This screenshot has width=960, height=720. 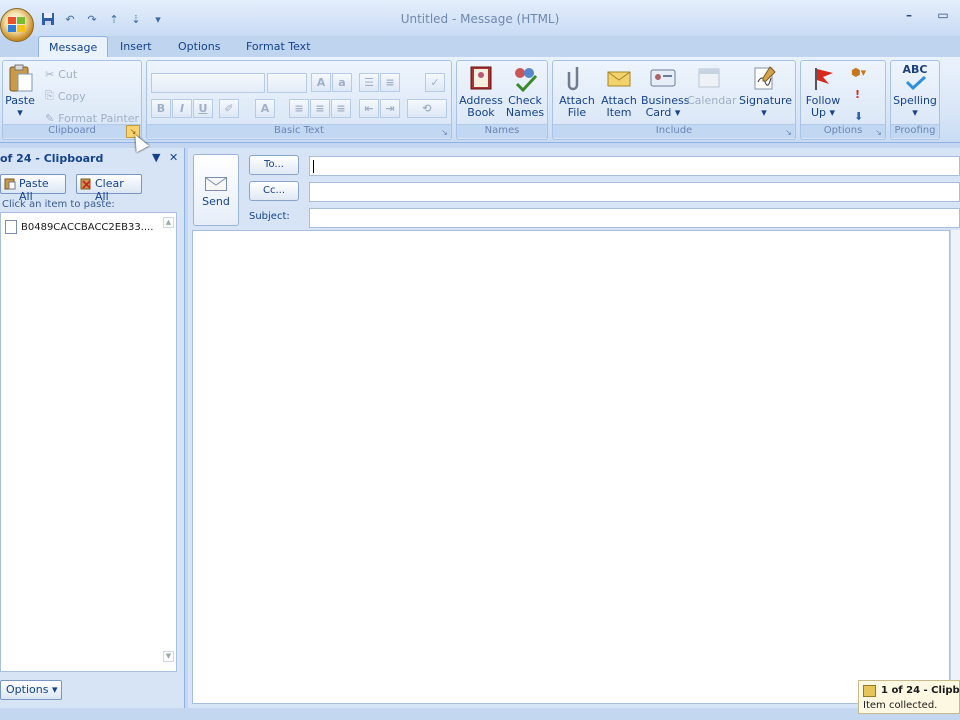 I want to click on scissors-icon: ✂, so click(x=50, y=74).